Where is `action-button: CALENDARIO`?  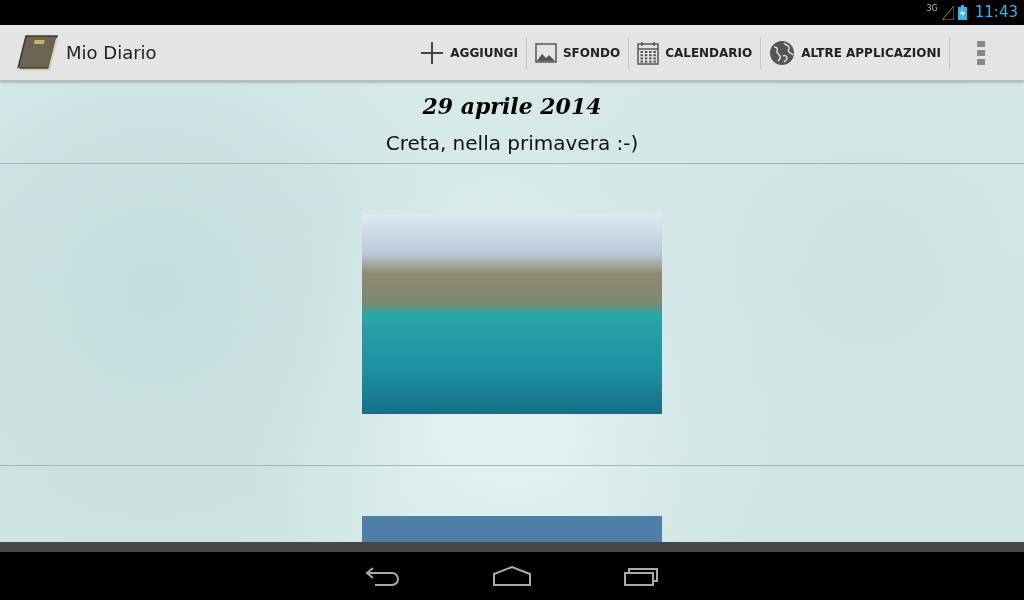
action-button: CALENDARIO is located at coordinates (695, 52).